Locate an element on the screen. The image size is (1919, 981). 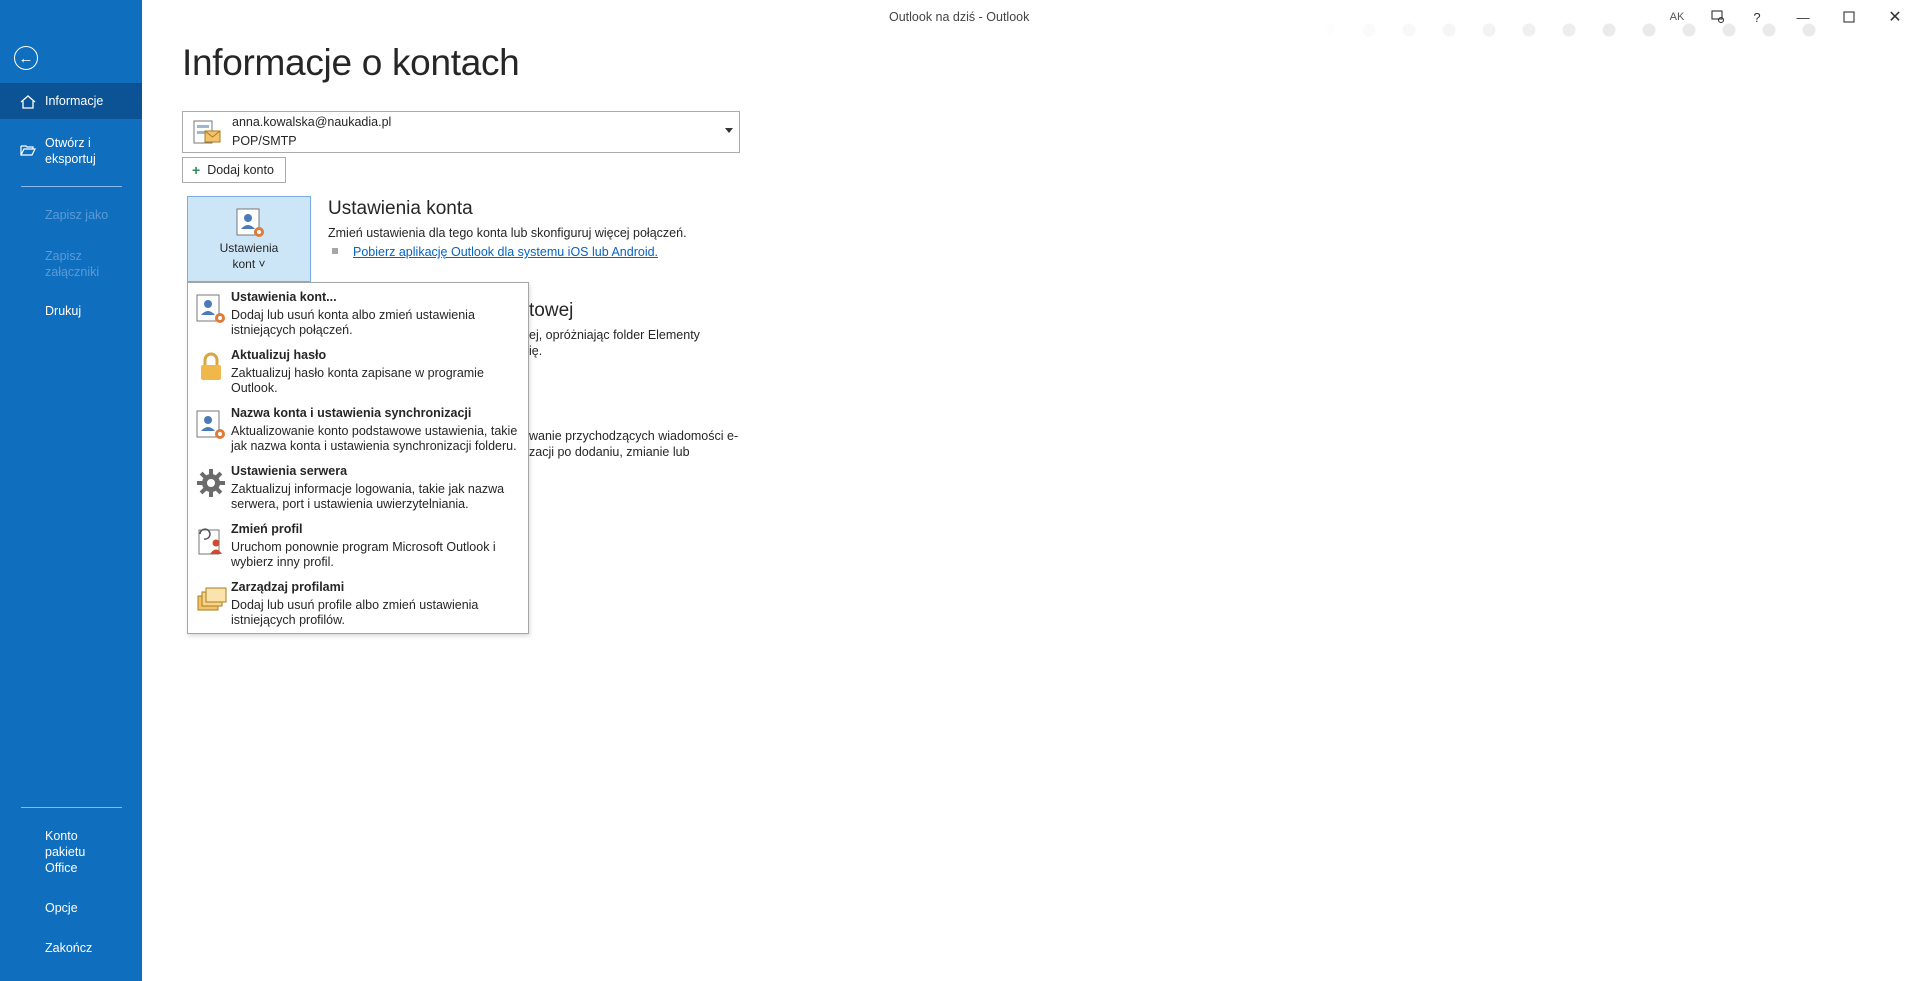
menu-item-title: Nazwa konta i ustawienia synchronizacji is located at coordinates (351, 413).